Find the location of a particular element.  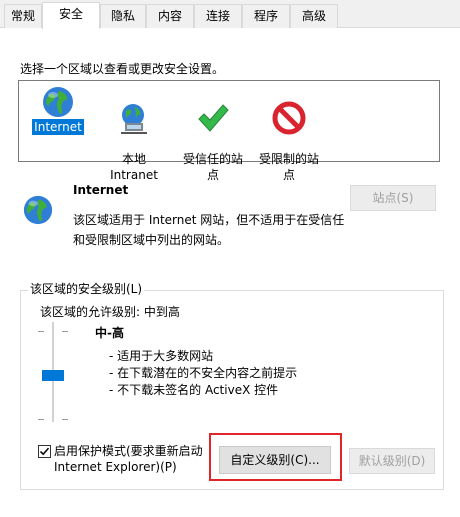

zone-internet: Internet is located at coordinates (58, 110).